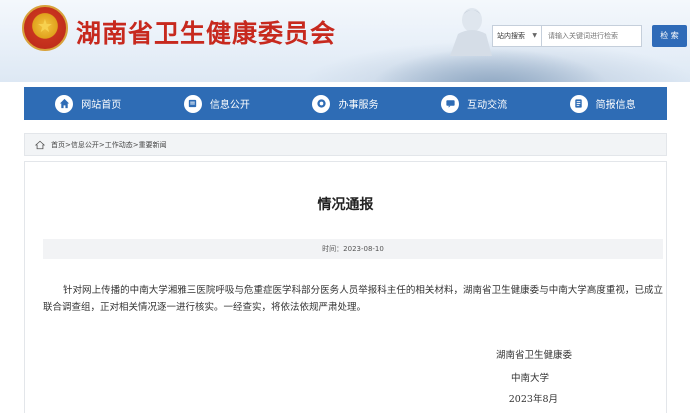 Image resolution: width=690 pixels, height=413 pixels. What do you see at coordinates (533, 355) in the screenshot?
I see `signature-health-commission: 湖南省卫生健康委` at bounding box center [533, 355].